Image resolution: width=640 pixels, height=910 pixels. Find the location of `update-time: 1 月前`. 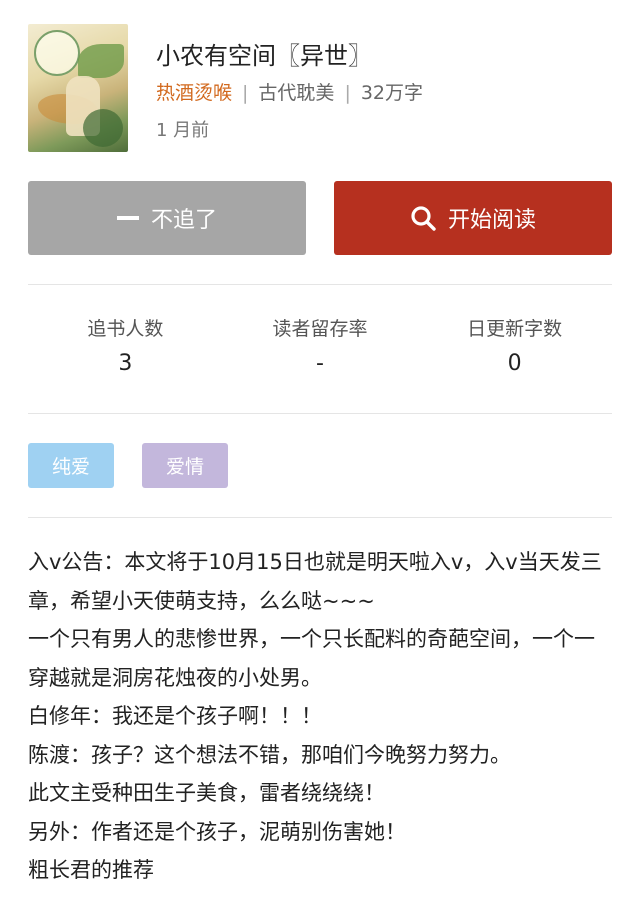

update-time: 1 月前 is located at coordinates (183, 130).